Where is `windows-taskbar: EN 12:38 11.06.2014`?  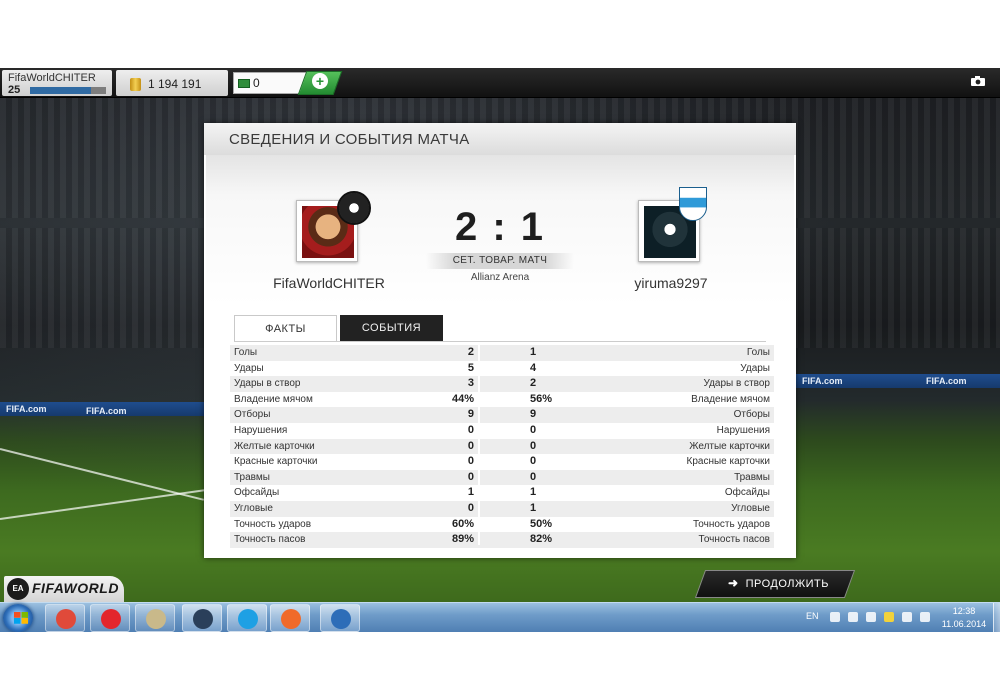
windows-taskbar: EN 12:38 11.06.2014 is located at coordinates (500, 617).